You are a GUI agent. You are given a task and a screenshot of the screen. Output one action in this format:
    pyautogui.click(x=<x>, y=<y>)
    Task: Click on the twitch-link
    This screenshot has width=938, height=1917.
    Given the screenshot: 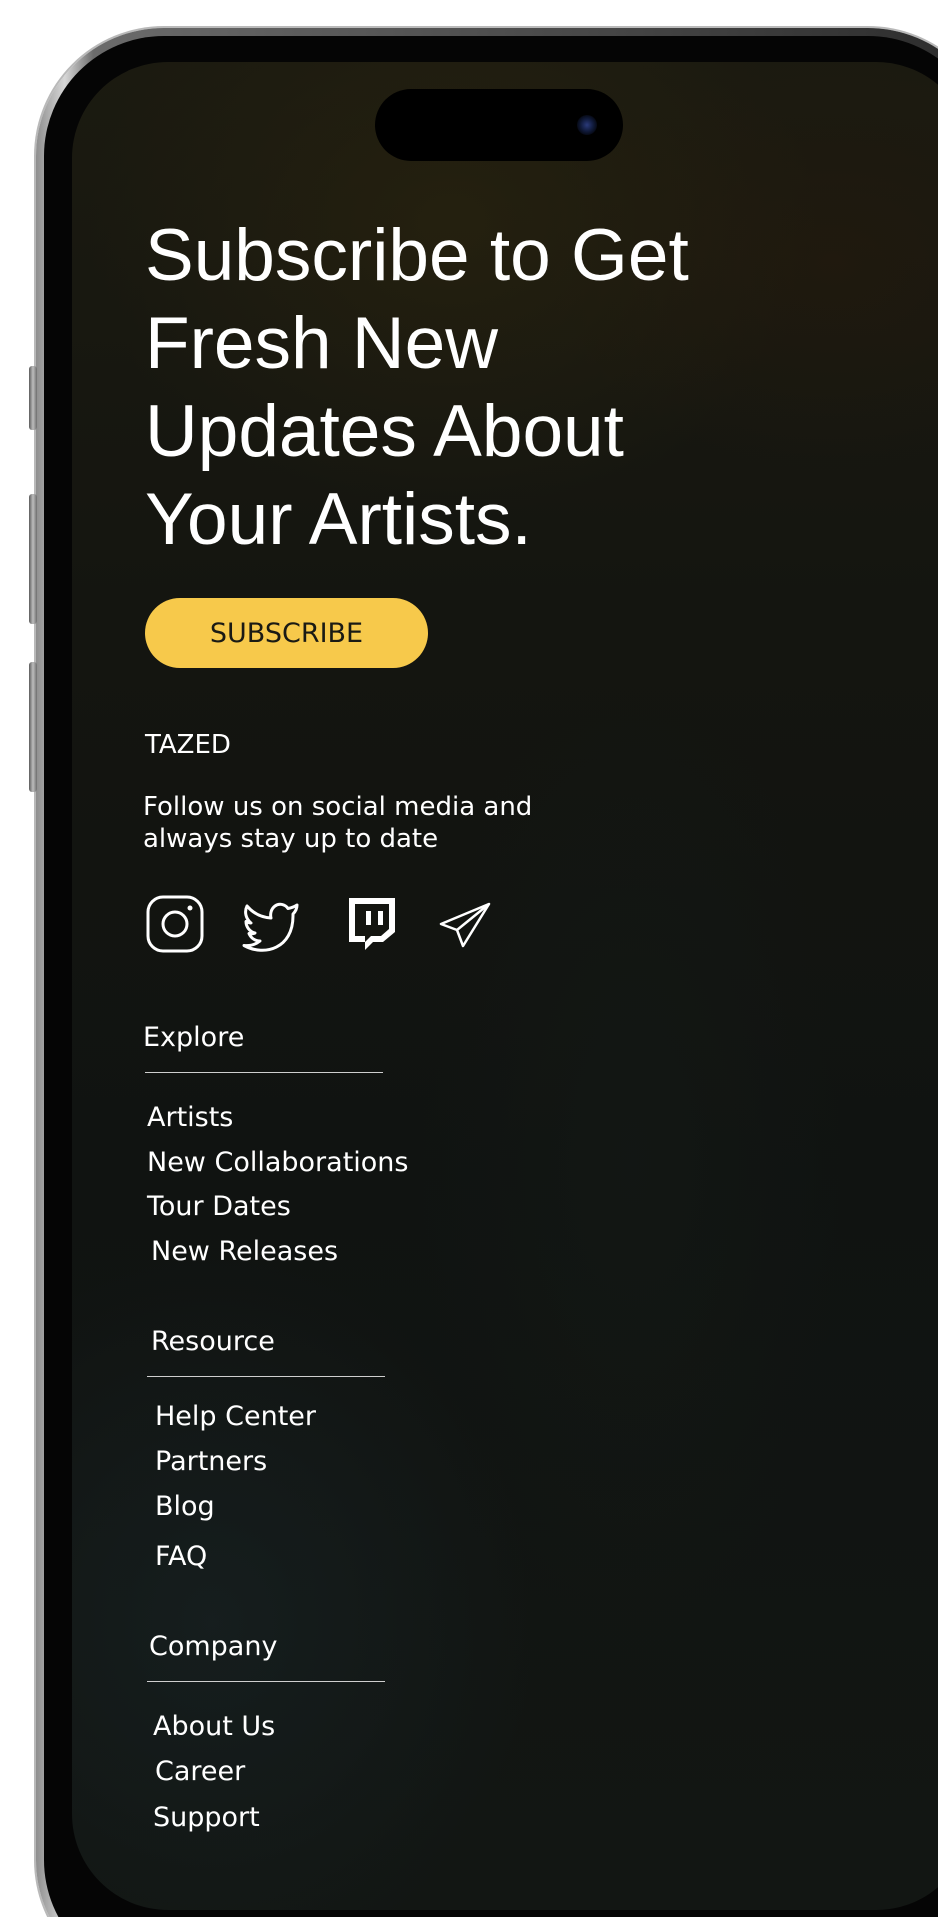 What is the action you would take?
    pyautogui.click(x=371, y=924)
    